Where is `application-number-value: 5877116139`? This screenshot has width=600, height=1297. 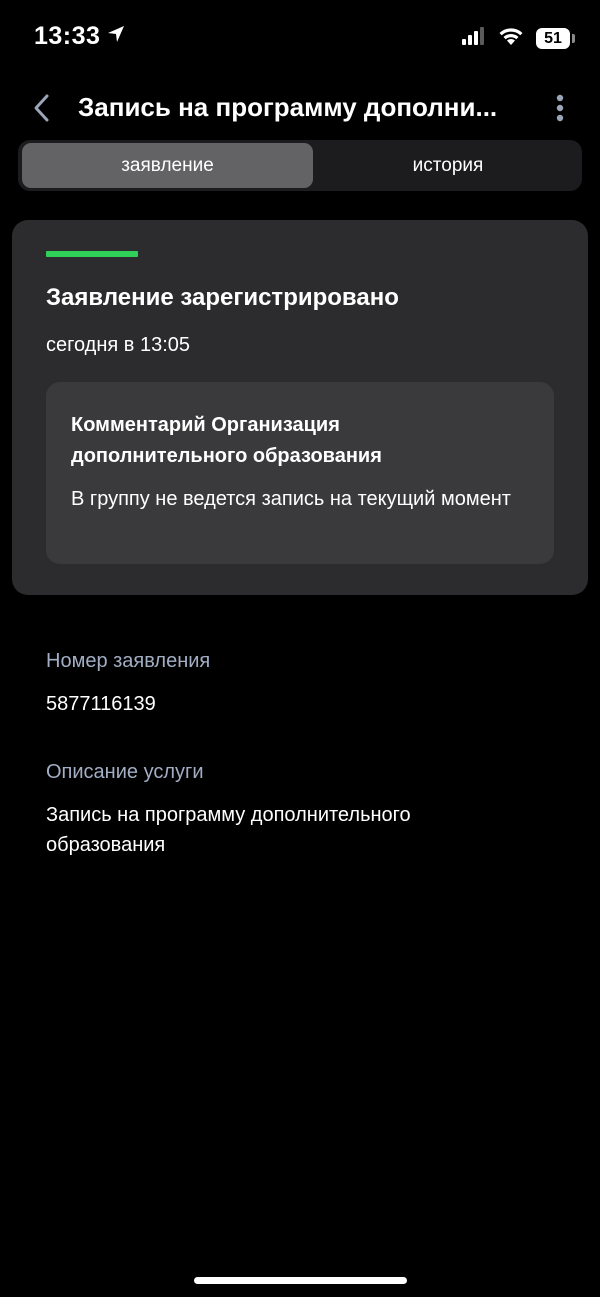
application-number-value: 5877116139 is located at coordinates (101, 704).